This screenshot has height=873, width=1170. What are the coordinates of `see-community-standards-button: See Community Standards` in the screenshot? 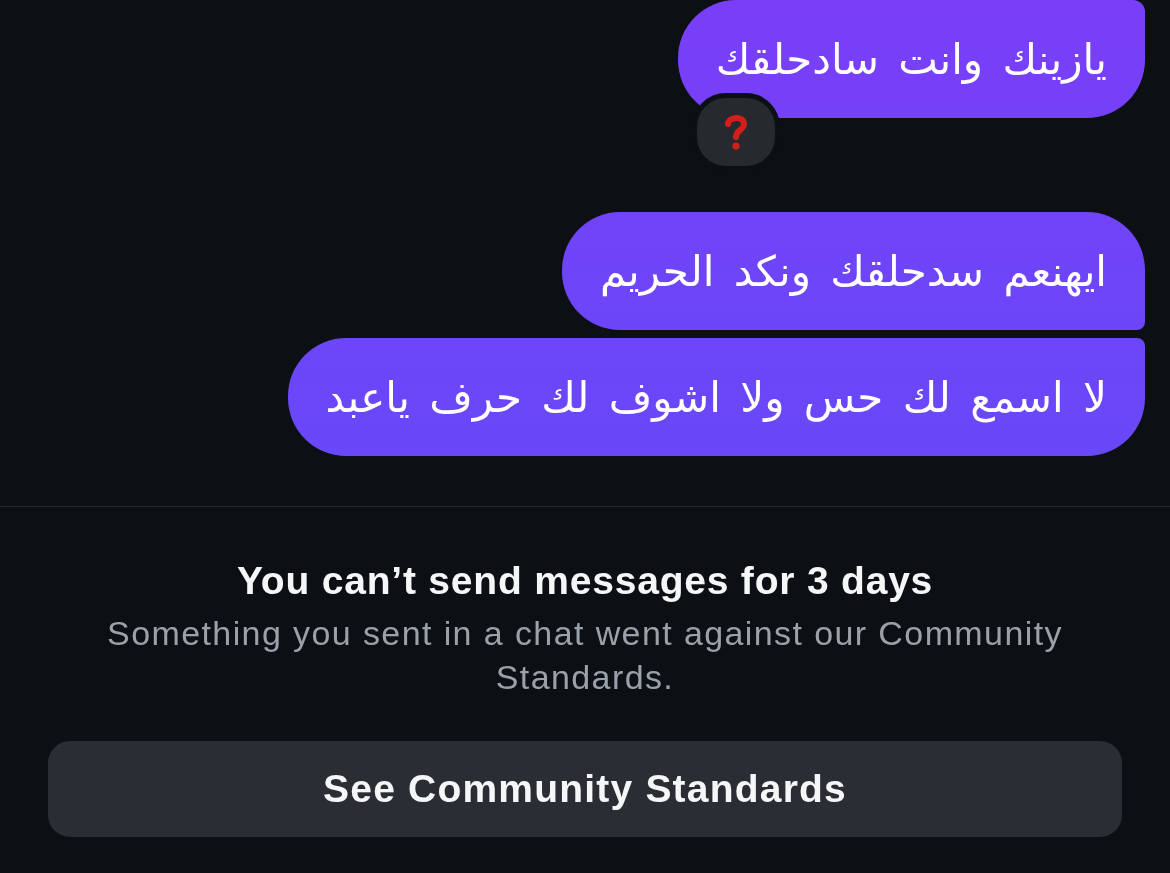 It's located at (585, 789).